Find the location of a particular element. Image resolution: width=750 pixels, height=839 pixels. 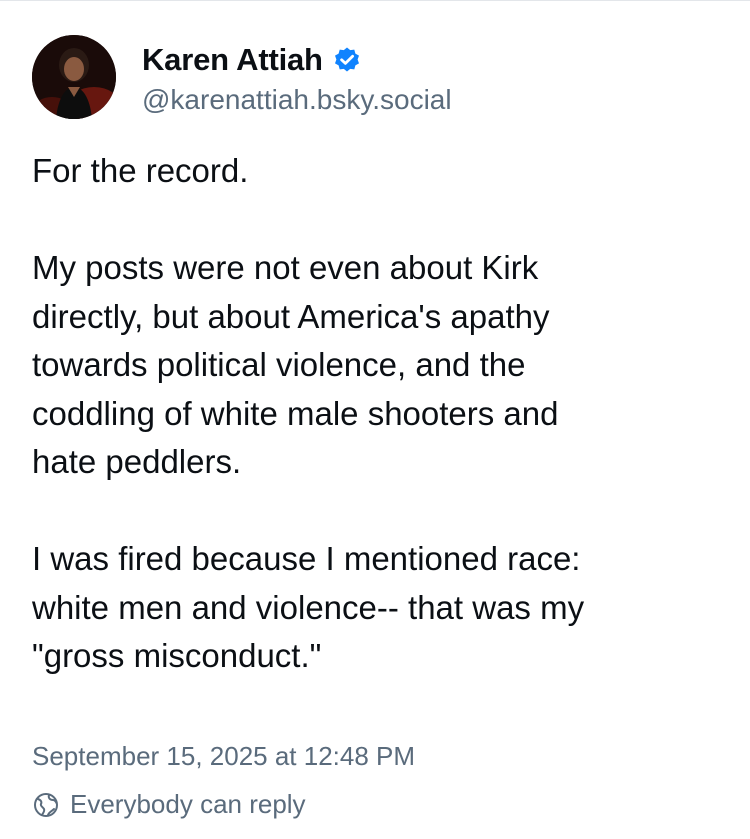

avatar is located at coordinates (74, 77).